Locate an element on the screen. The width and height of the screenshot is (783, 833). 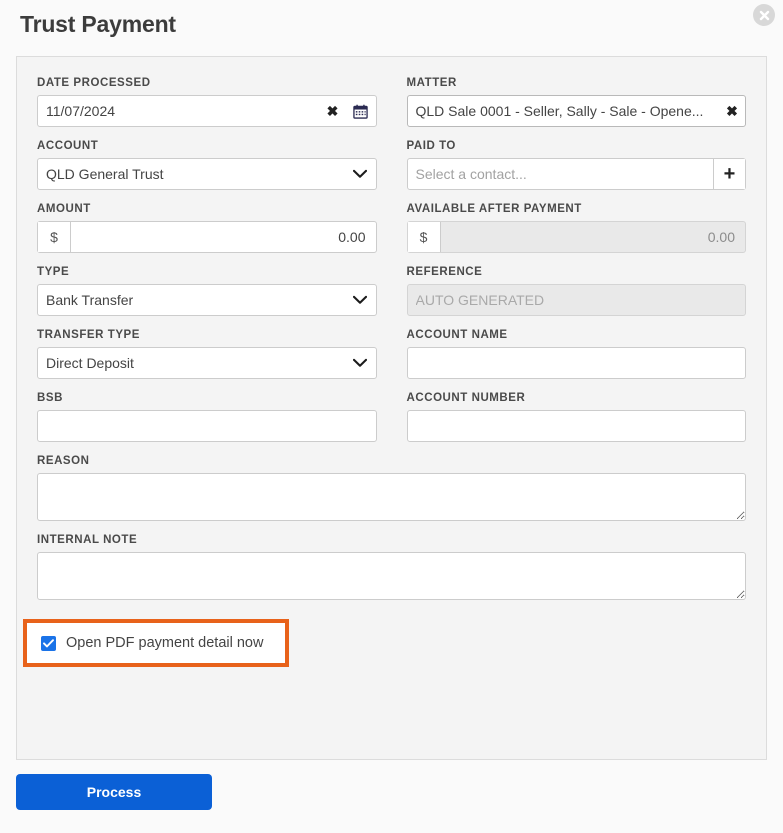
calendar-icon is located at coordinates (360, 111).